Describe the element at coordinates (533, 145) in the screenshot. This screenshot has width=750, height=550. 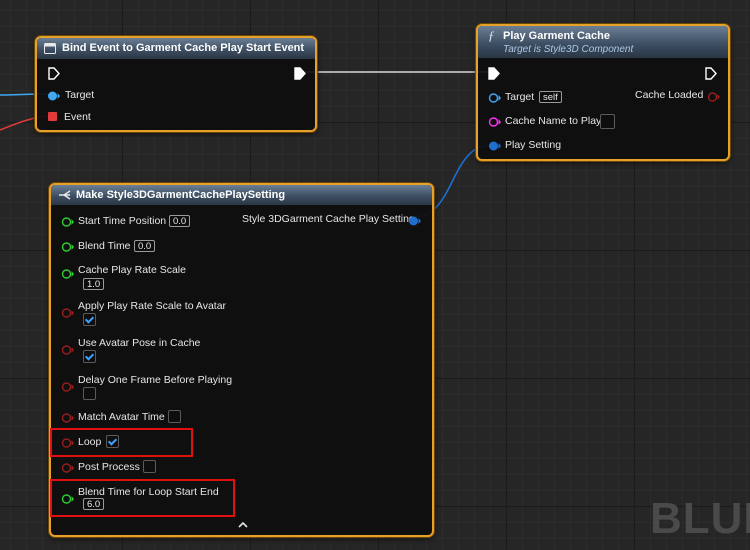
I see `play-setting-label: Play Setting` at that location.